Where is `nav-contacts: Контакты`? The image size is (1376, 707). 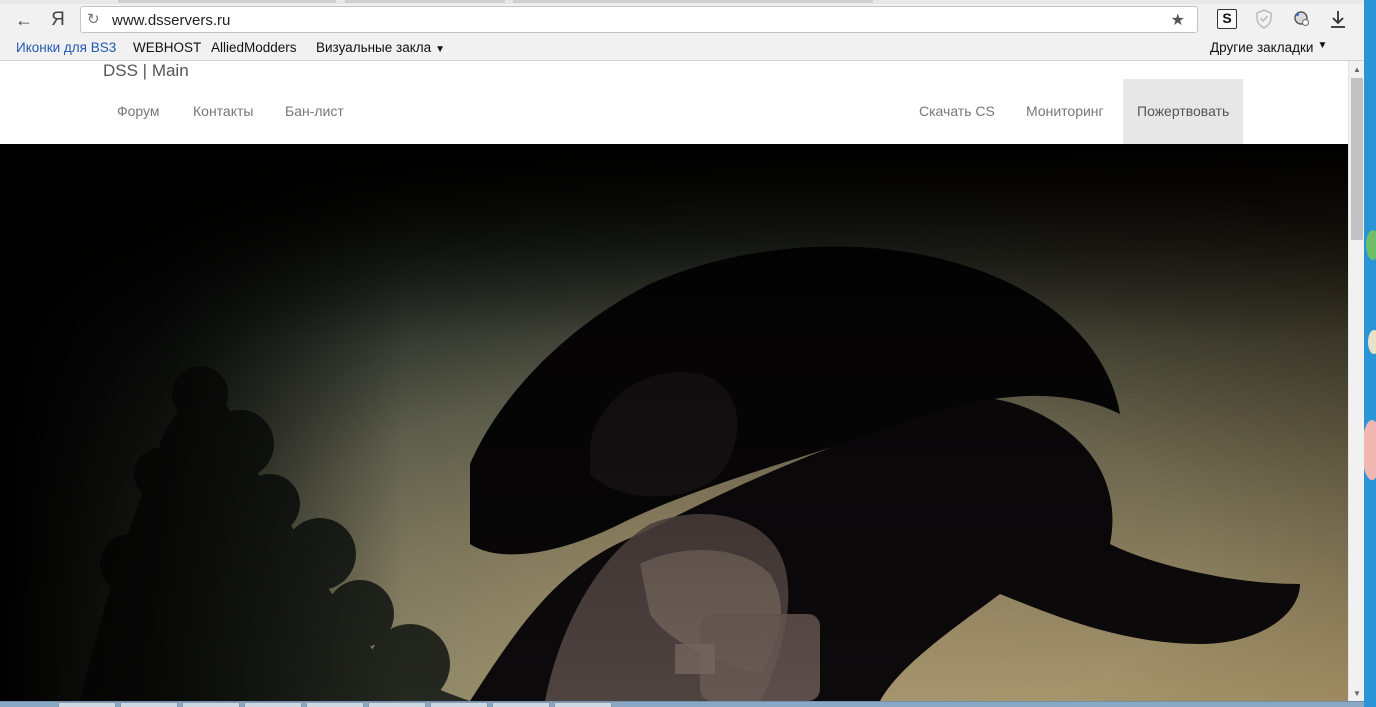
nav-contacts: Контакты is located at coordinates (223, 111).